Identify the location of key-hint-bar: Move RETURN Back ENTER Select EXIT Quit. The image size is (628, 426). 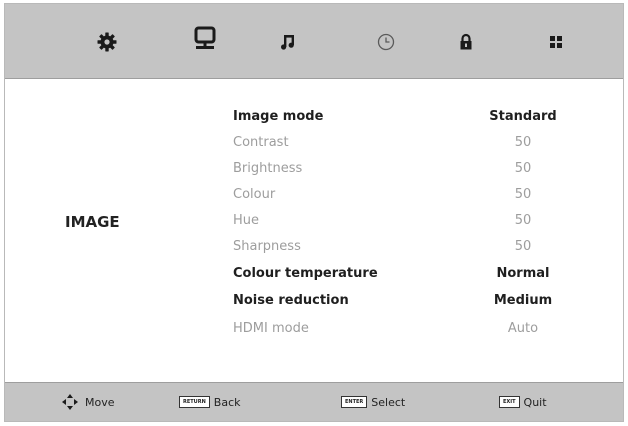
(314, 401).